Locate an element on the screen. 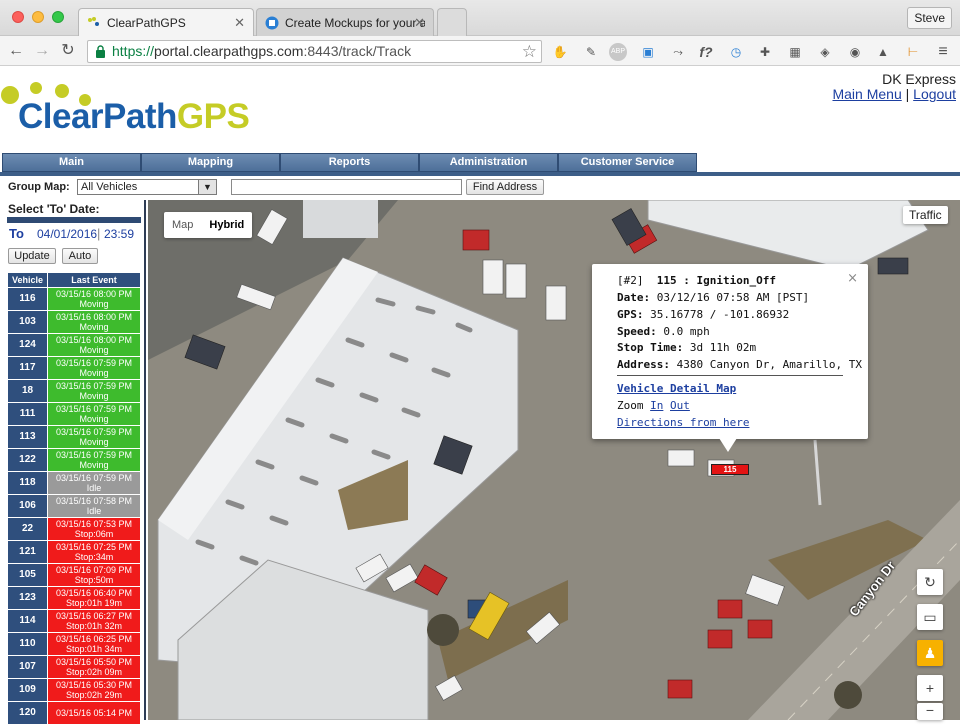 The height and width of the screenshot is (725, 960). pin-icon: ✋ is located at coordinates (560, 52).